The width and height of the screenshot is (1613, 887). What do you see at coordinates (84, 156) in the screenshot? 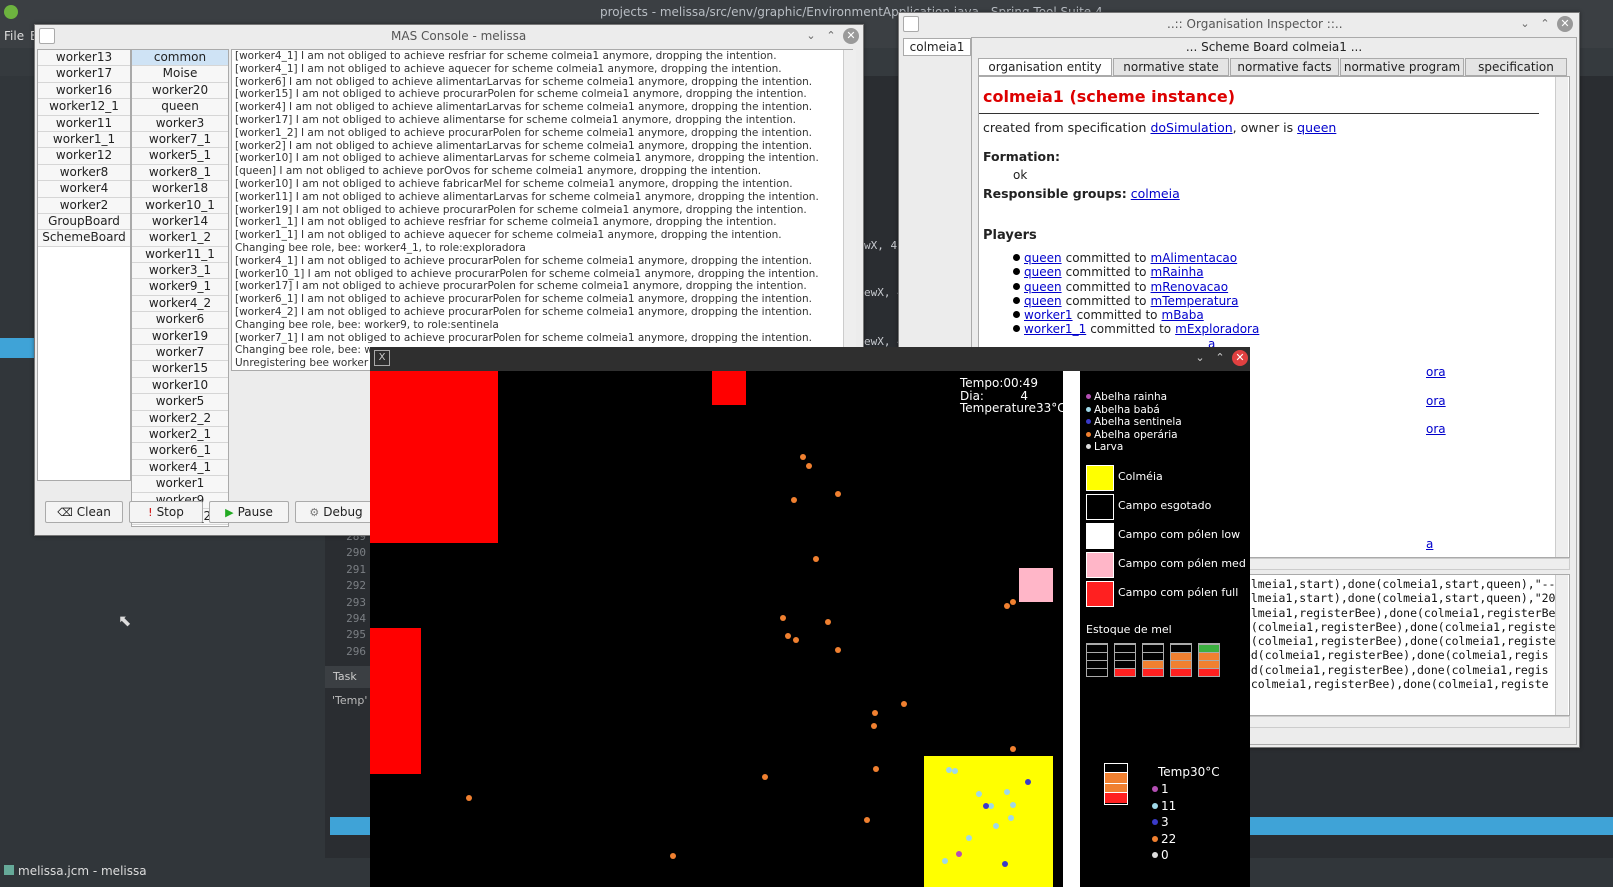
I see `agent-item: worker12` at bounding box center [84, 156].